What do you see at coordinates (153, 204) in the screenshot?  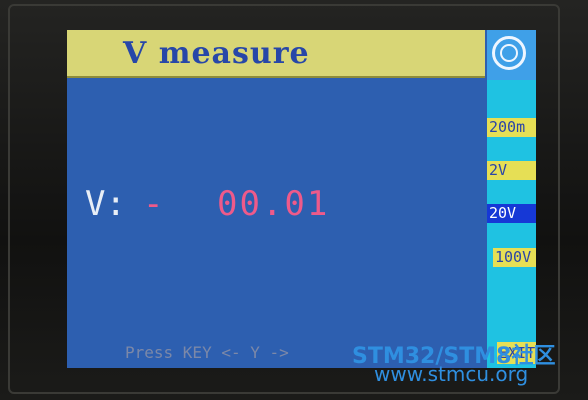 I see `voltage-sign: -` at bounding box center [153, 204].